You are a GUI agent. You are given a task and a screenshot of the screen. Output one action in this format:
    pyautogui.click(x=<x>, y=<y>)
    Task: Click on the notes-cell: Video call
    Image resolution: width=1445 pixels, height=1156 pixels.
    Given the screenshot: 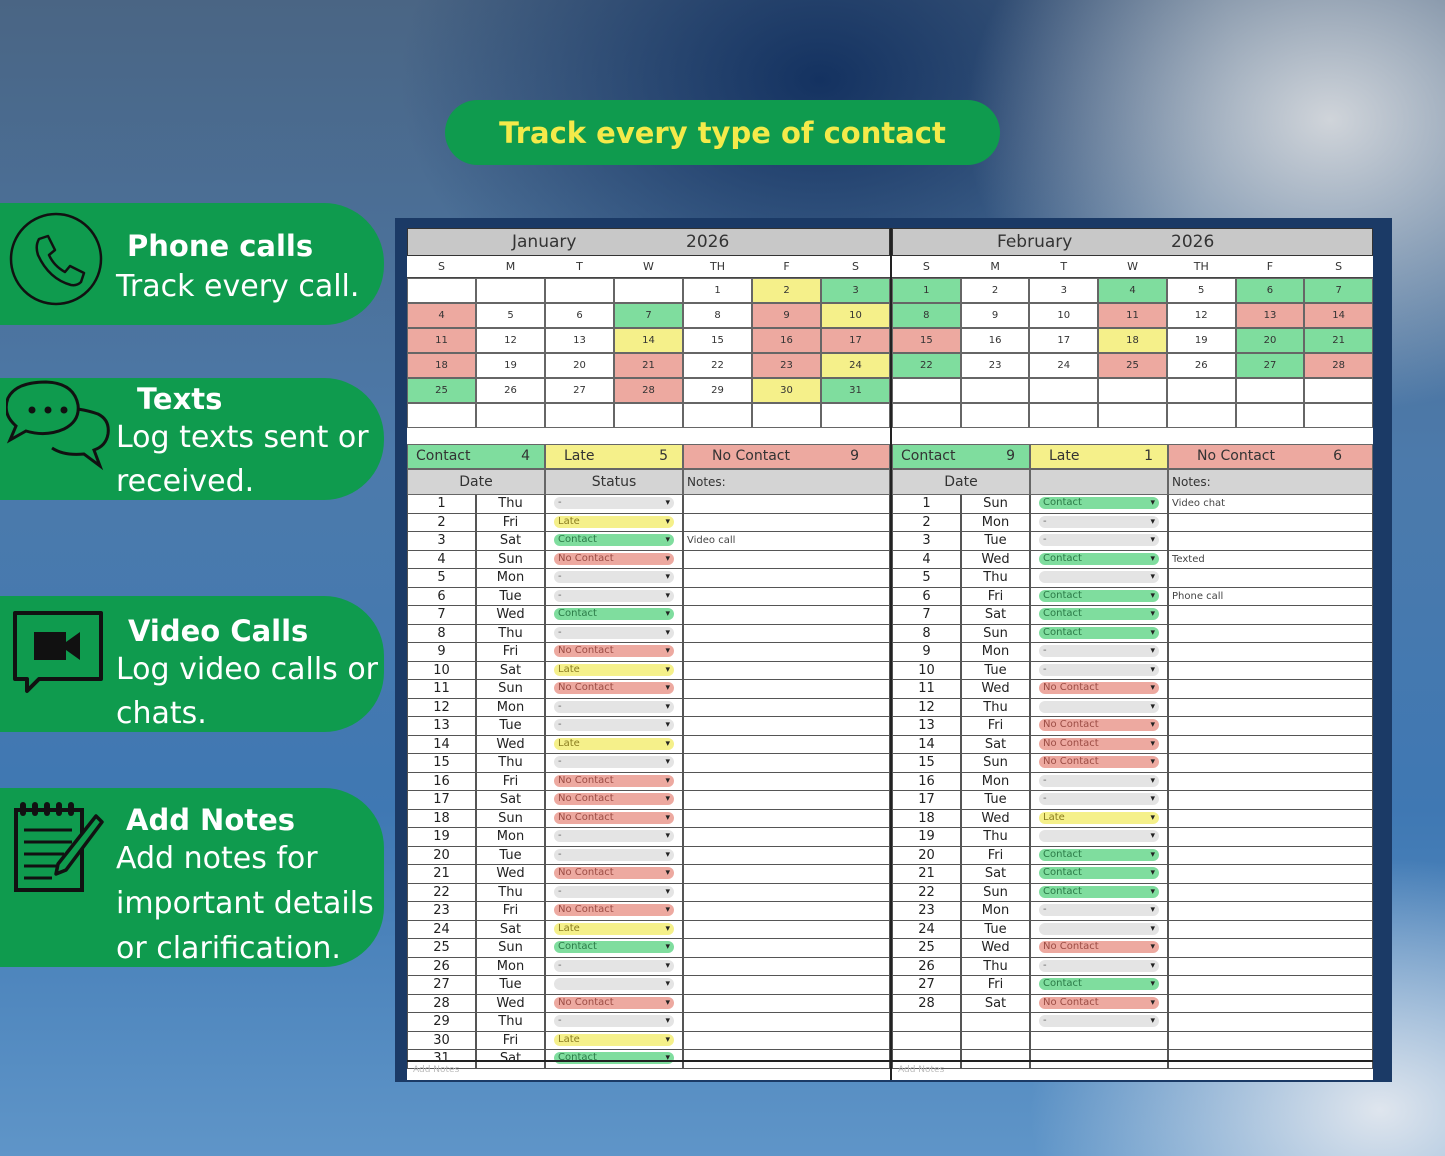 What is the action you would take?
    pyautogui.click(x=786, y=541)
    